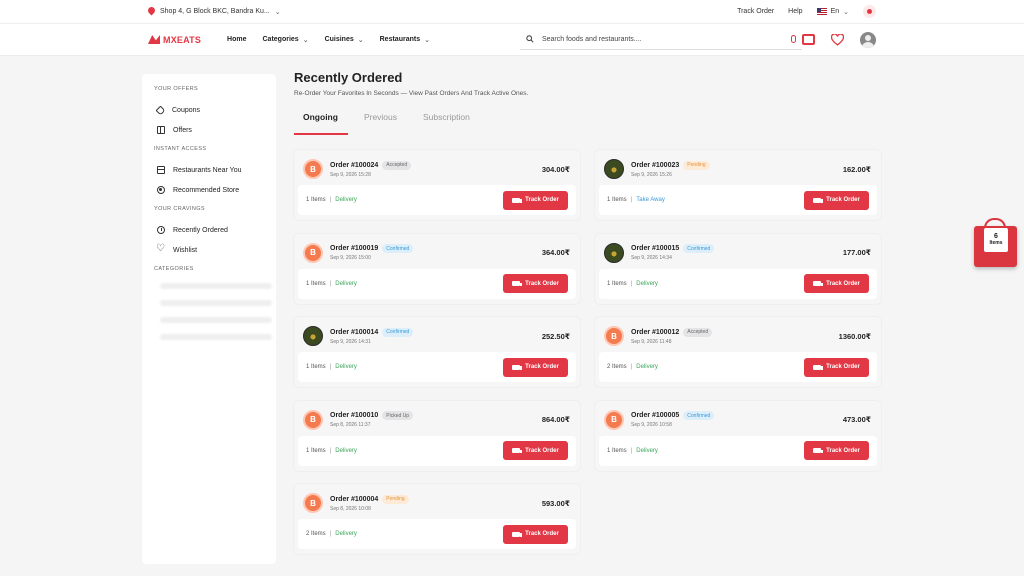 This screenshot has width=1024, height=576. Describe the element at coordinates (209, 230) in the screenshot. I see `sidebar-item-recently-ordered: Recently Ordered` at that location.